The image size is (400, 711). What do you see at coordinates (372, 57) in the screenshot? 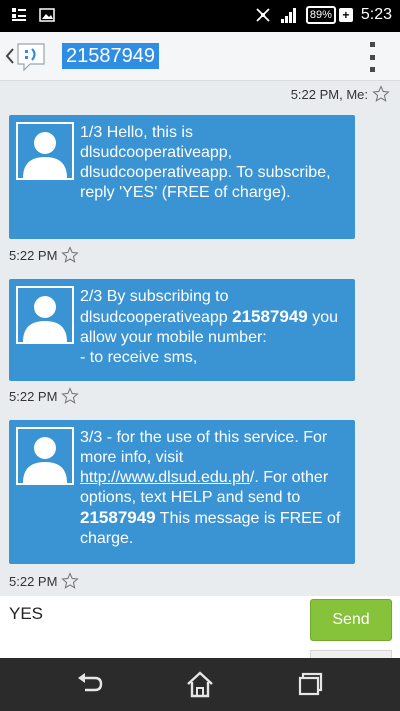
I see `overflow-menu-icon` at bounding box center [372, 57].